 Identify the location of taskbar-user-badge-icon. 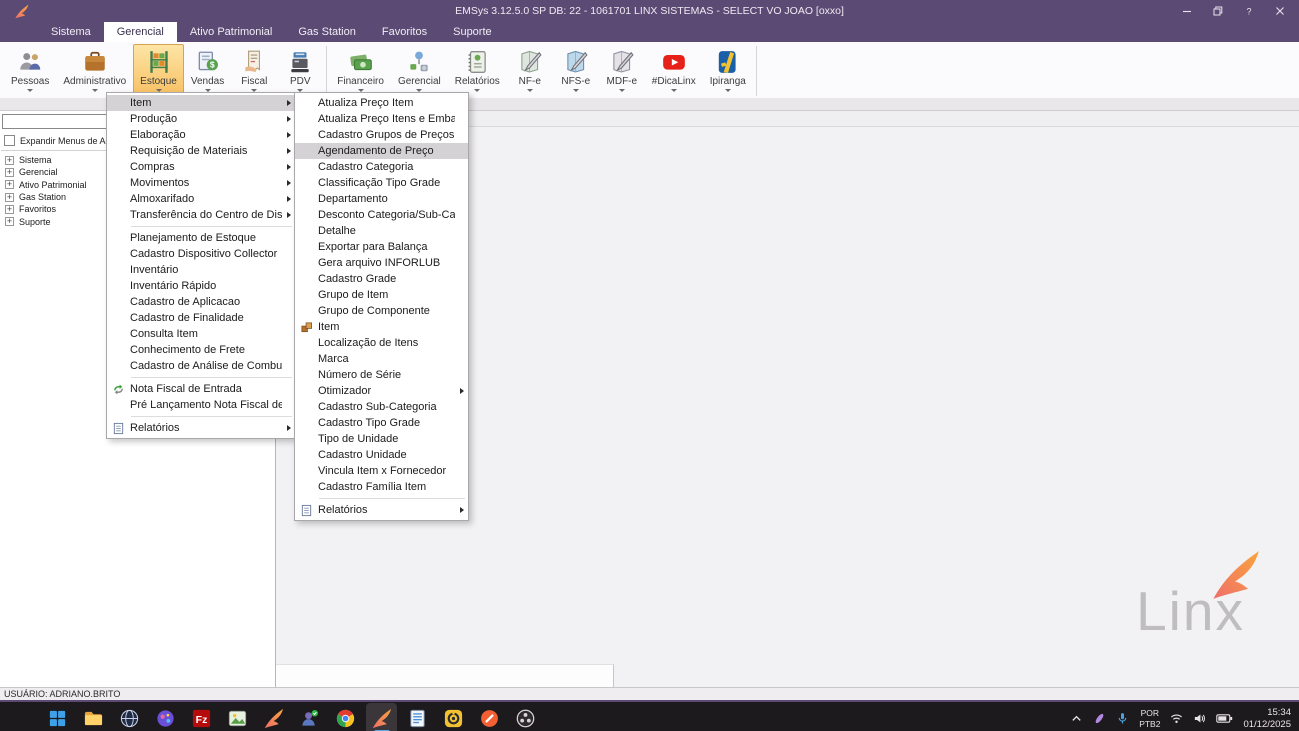
(309, 717).